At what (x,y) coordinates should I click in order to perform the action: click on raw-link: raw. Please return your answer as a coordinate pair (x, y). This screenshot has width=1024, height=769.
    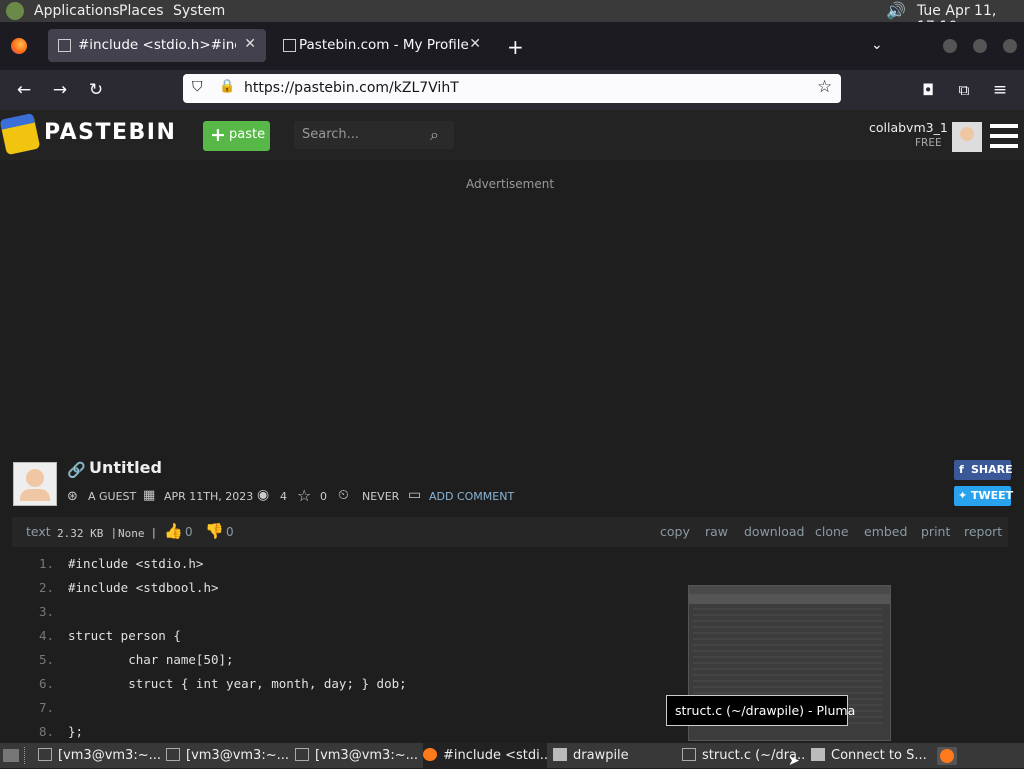
    Looking at the image, I should click on (716, 531).